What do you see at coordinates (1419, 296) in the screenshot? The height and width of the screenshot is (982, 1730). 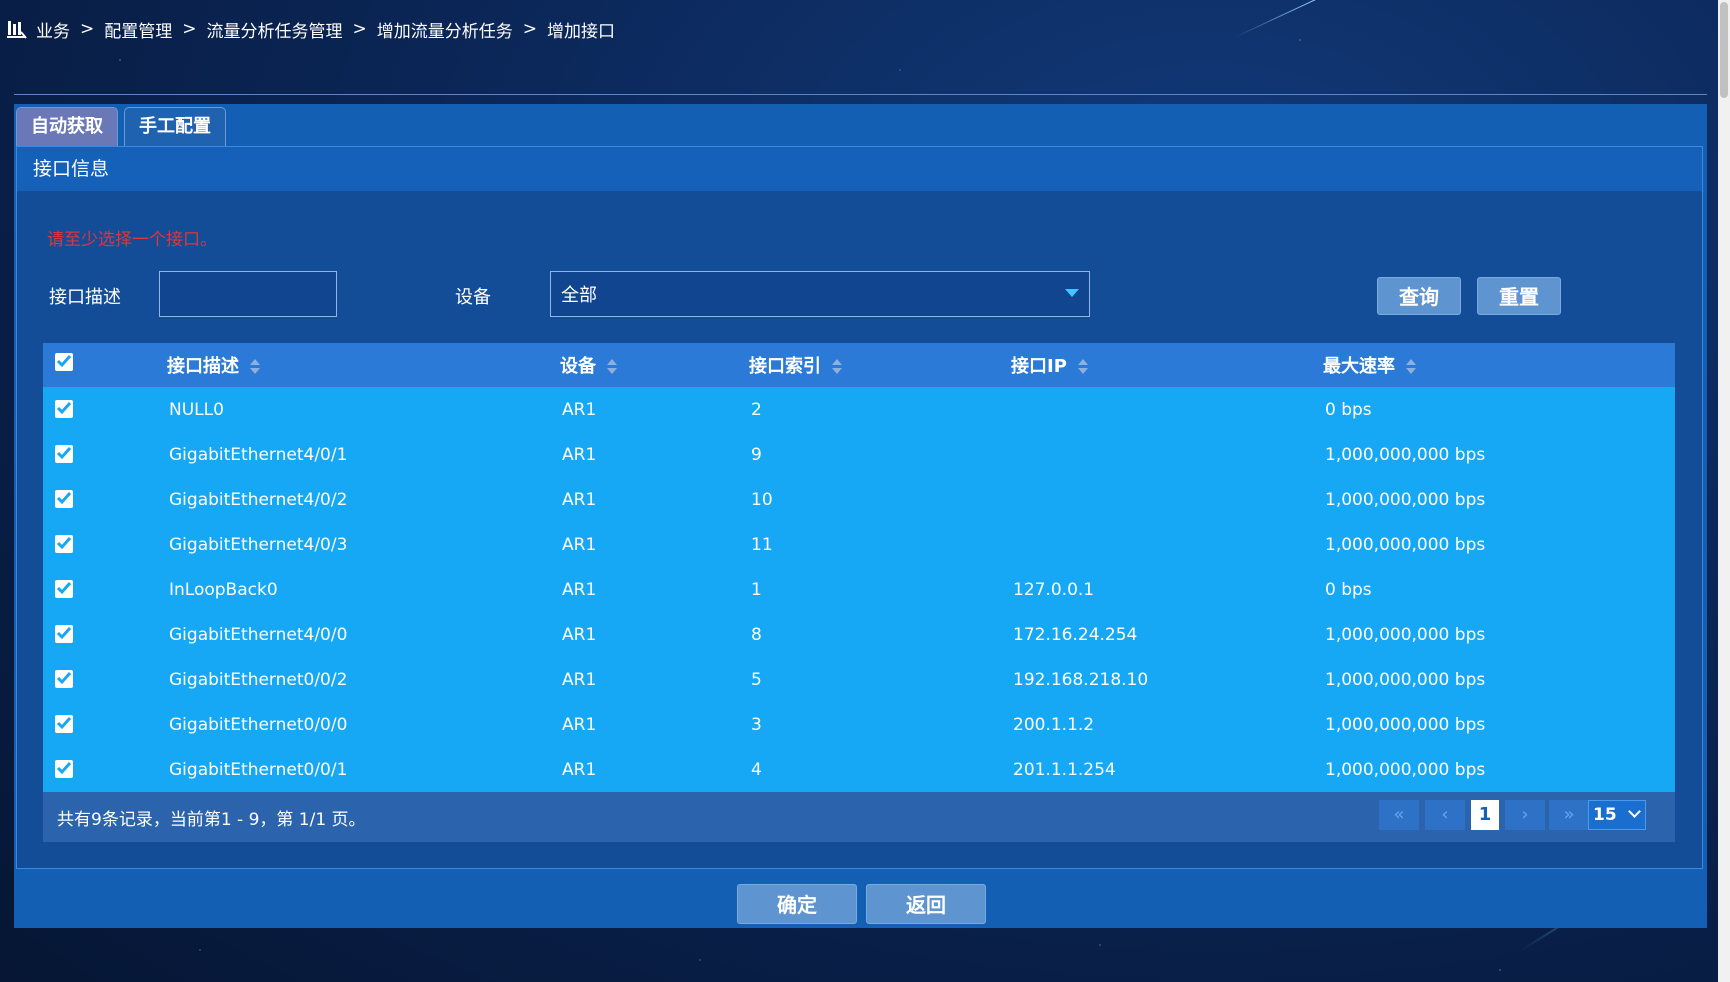 I see `query-button: 查询` at bounding box center [1419, 296].